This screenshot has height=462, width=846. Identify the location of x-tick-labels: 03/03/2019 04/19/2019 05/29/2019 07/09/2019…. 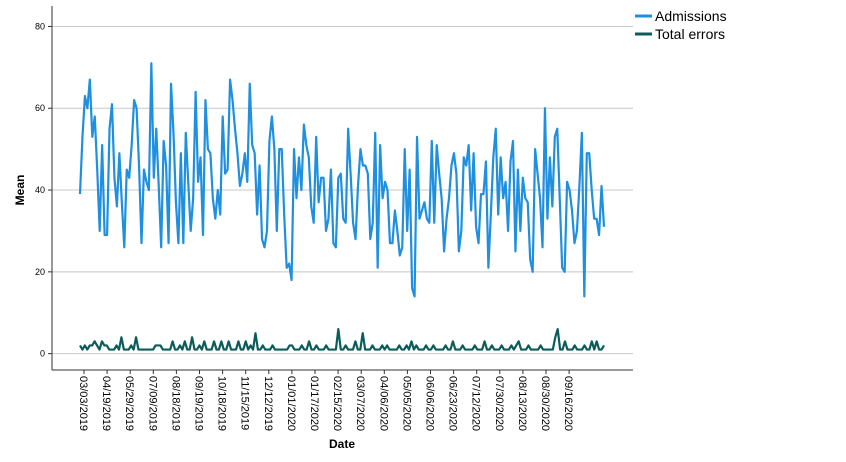
(325, 400).